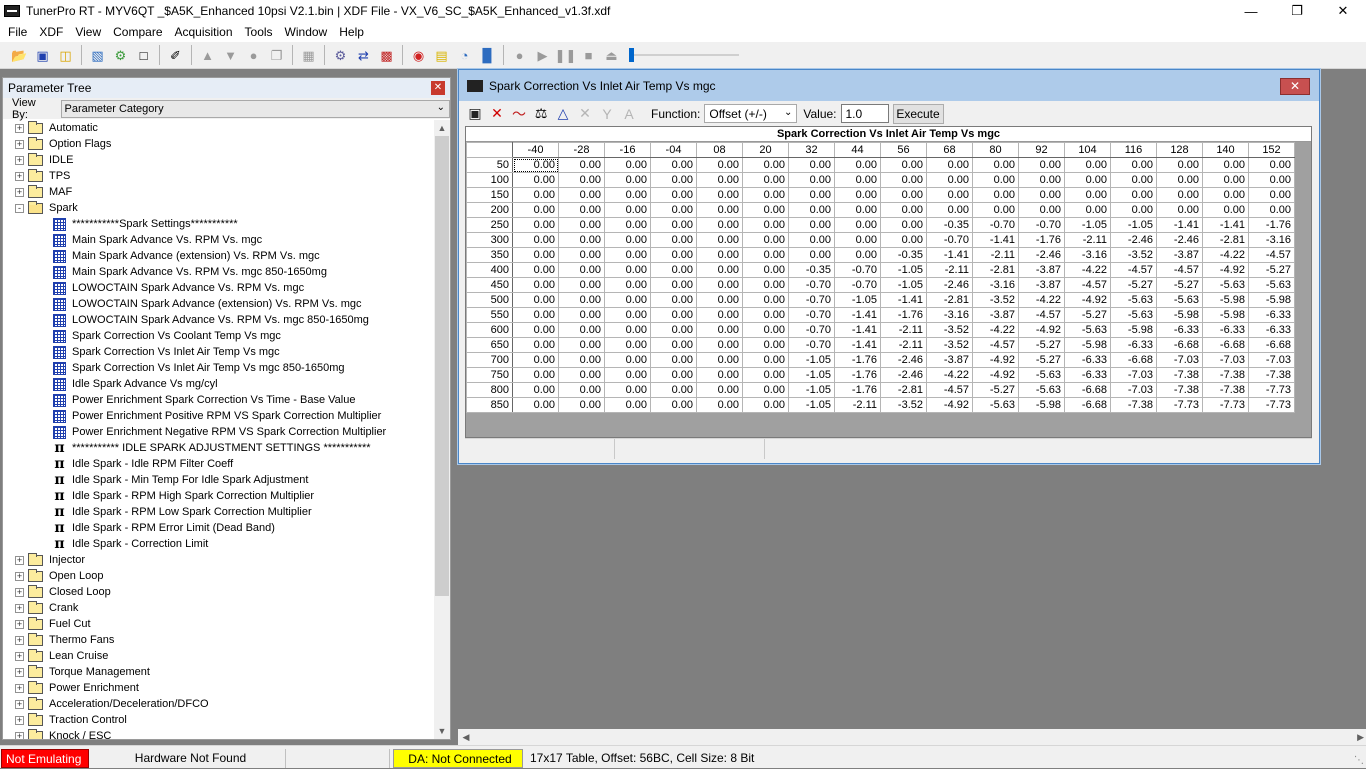 This screenshot has width=1366, height=769. What do you see at coordinates (489, 315) in the screenshot?
I see `row-header: 550` at bounding box center [489, 315].